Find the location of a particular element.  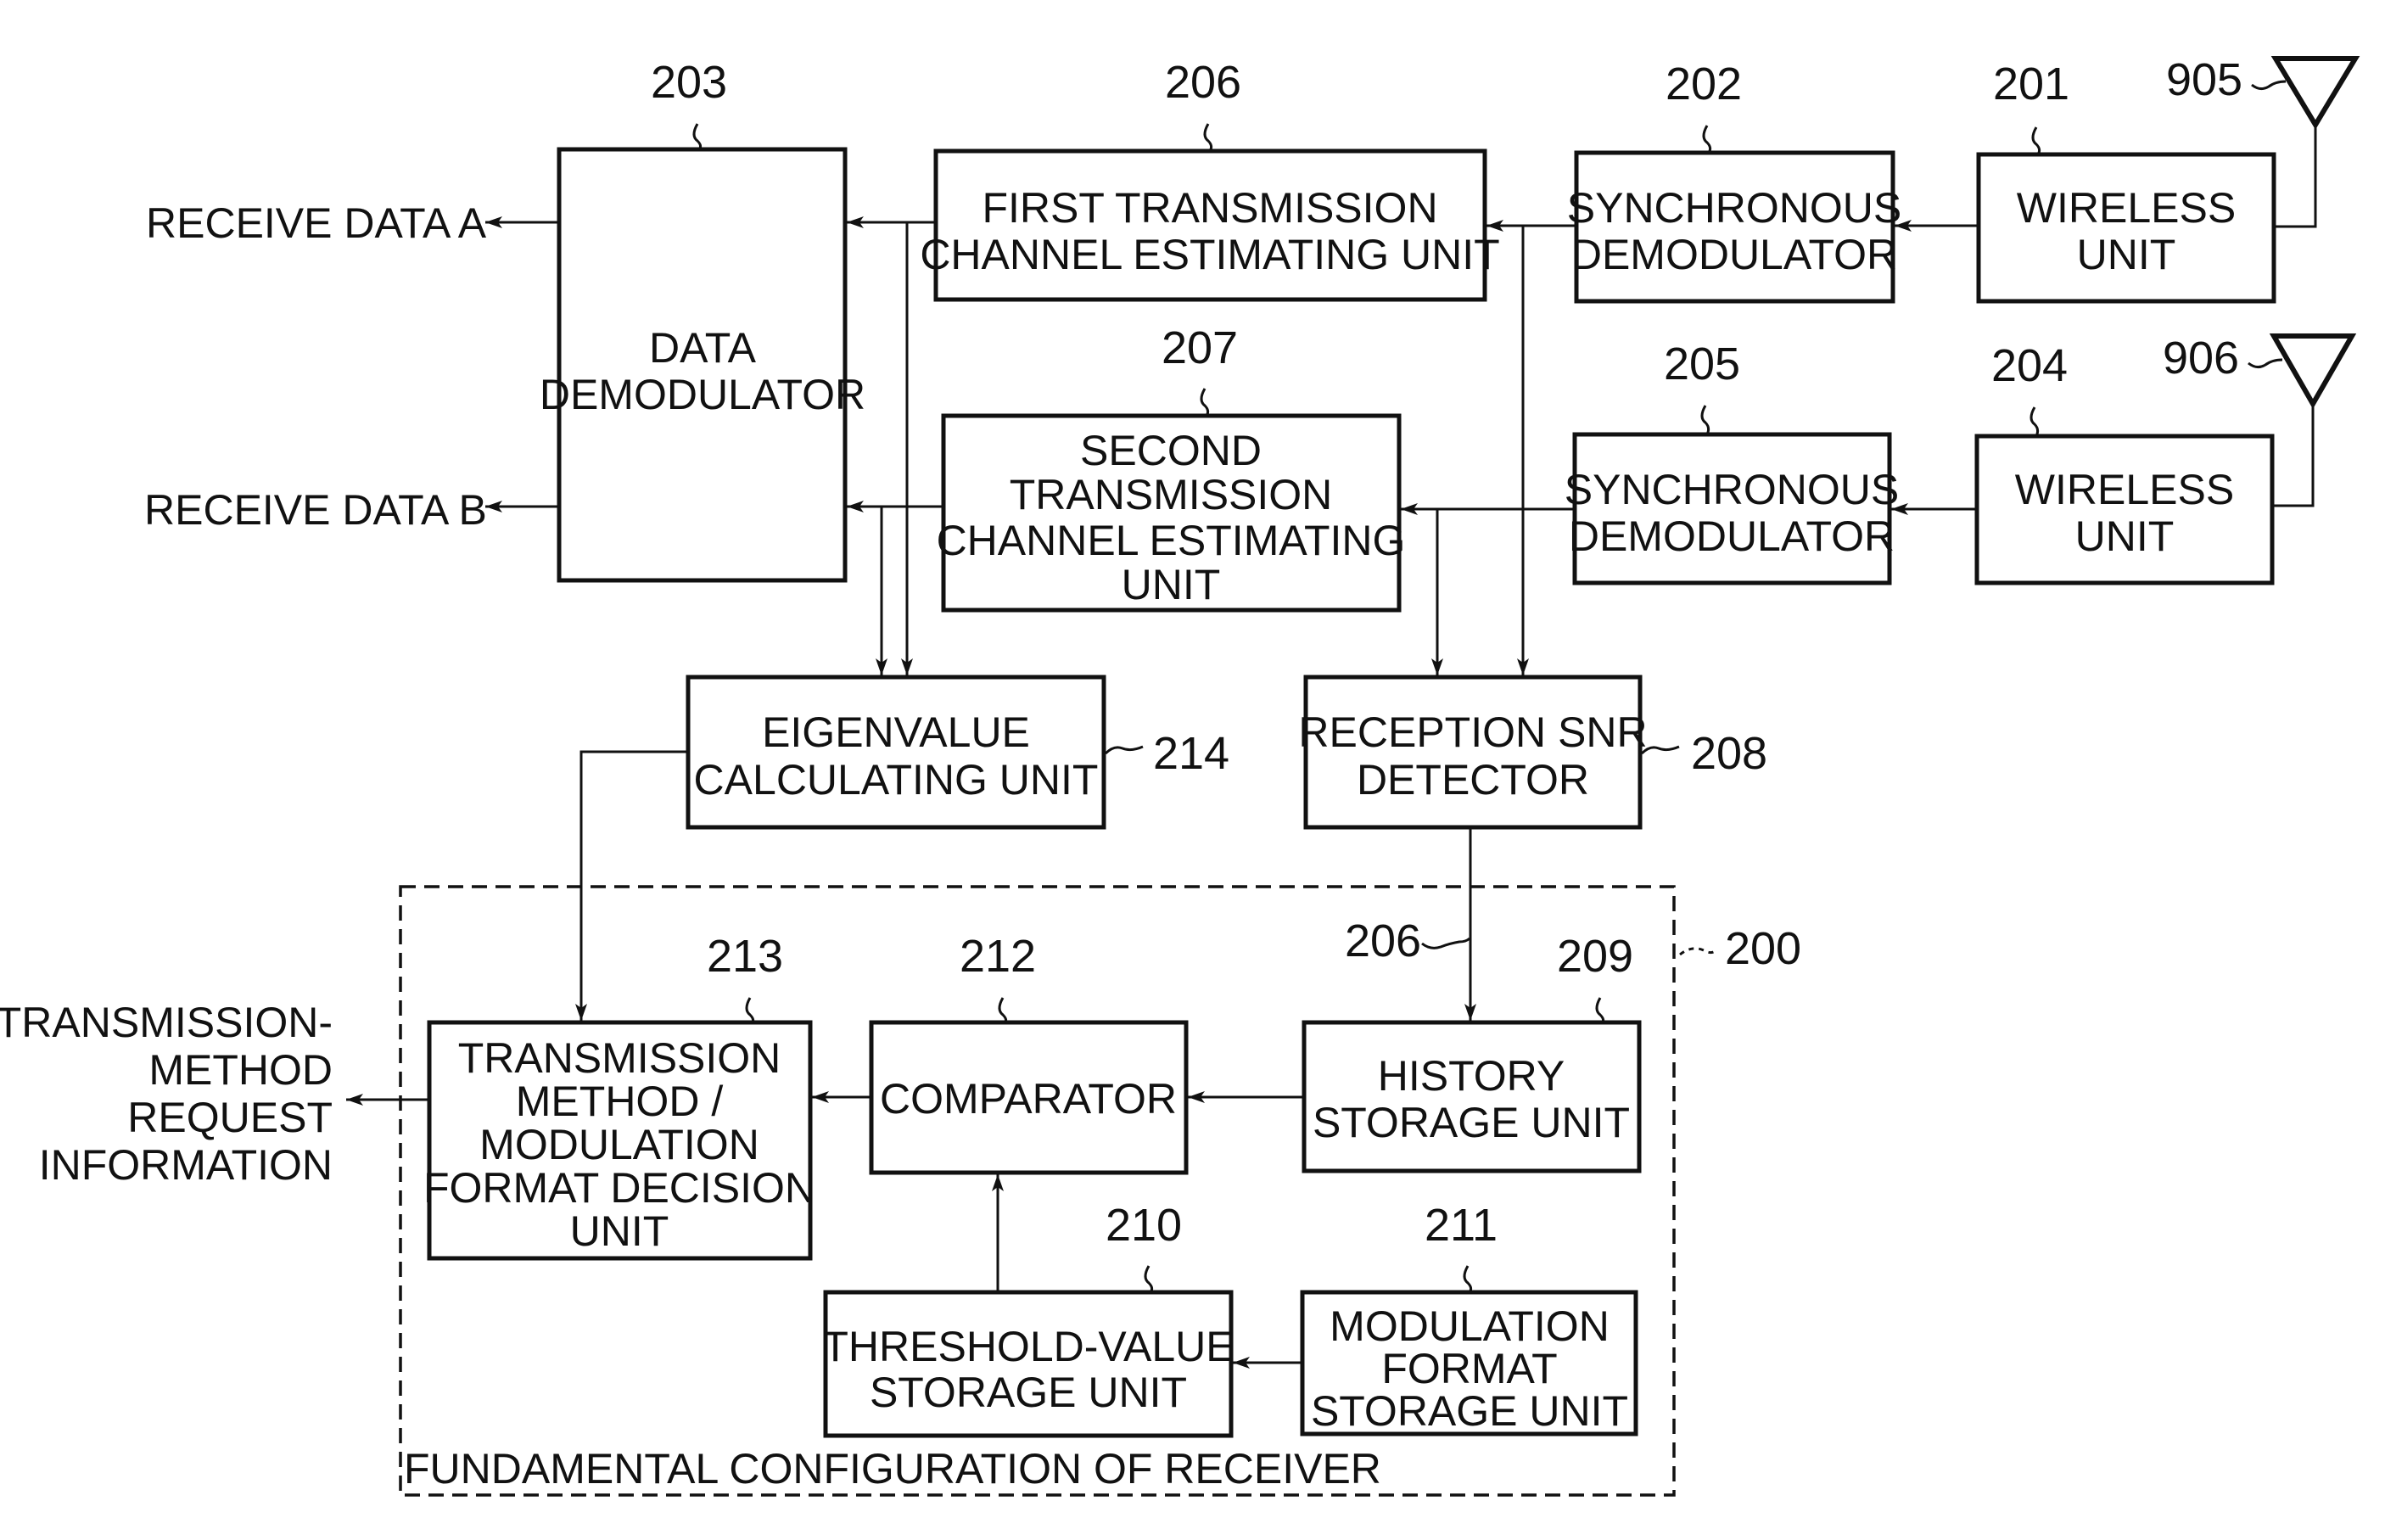

svg-text: 208 is located at coordinates (1729, 753).